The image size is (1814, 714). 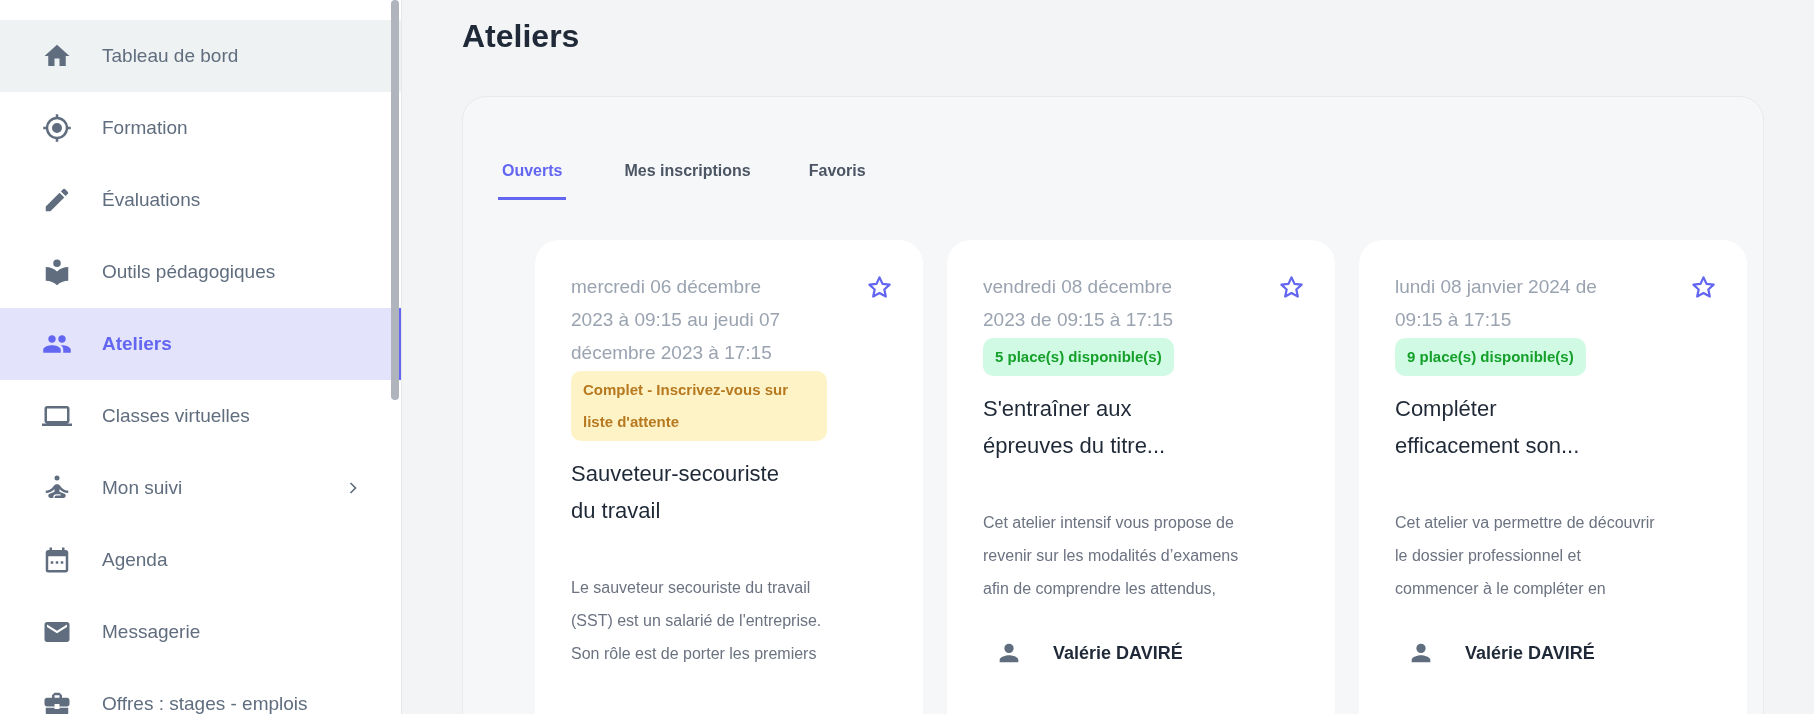 I want to click on sidebar-item: Ateliers, so click(x=200, y=344).